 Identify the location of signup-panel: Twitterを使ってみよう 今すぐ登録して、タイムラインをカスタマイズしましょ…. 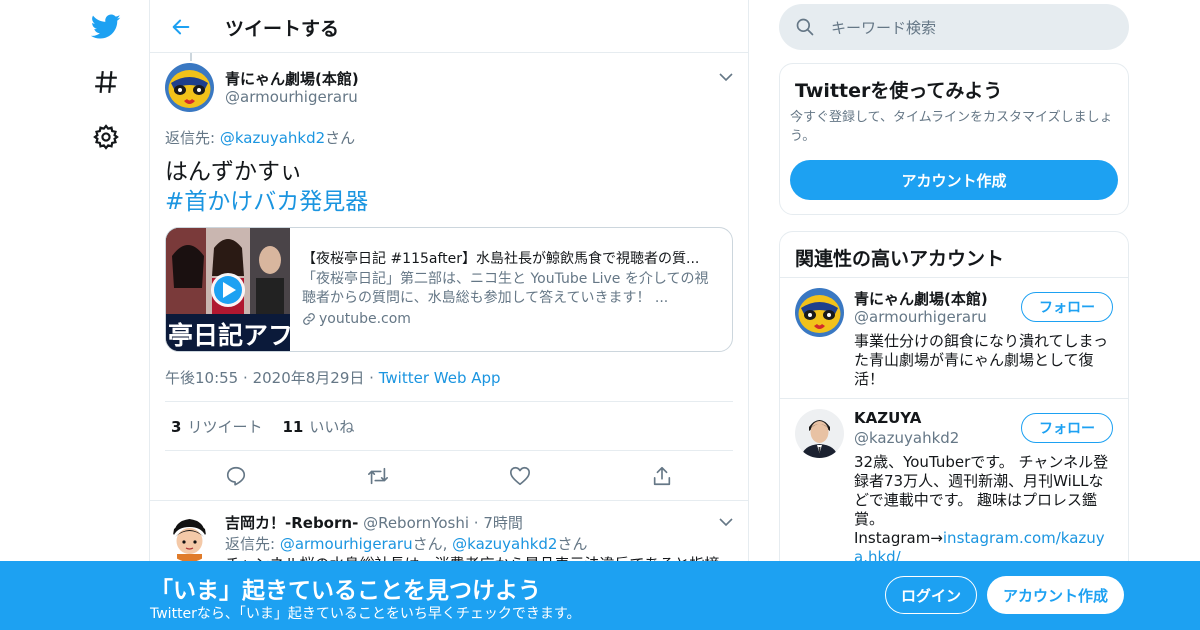
(954, 139).